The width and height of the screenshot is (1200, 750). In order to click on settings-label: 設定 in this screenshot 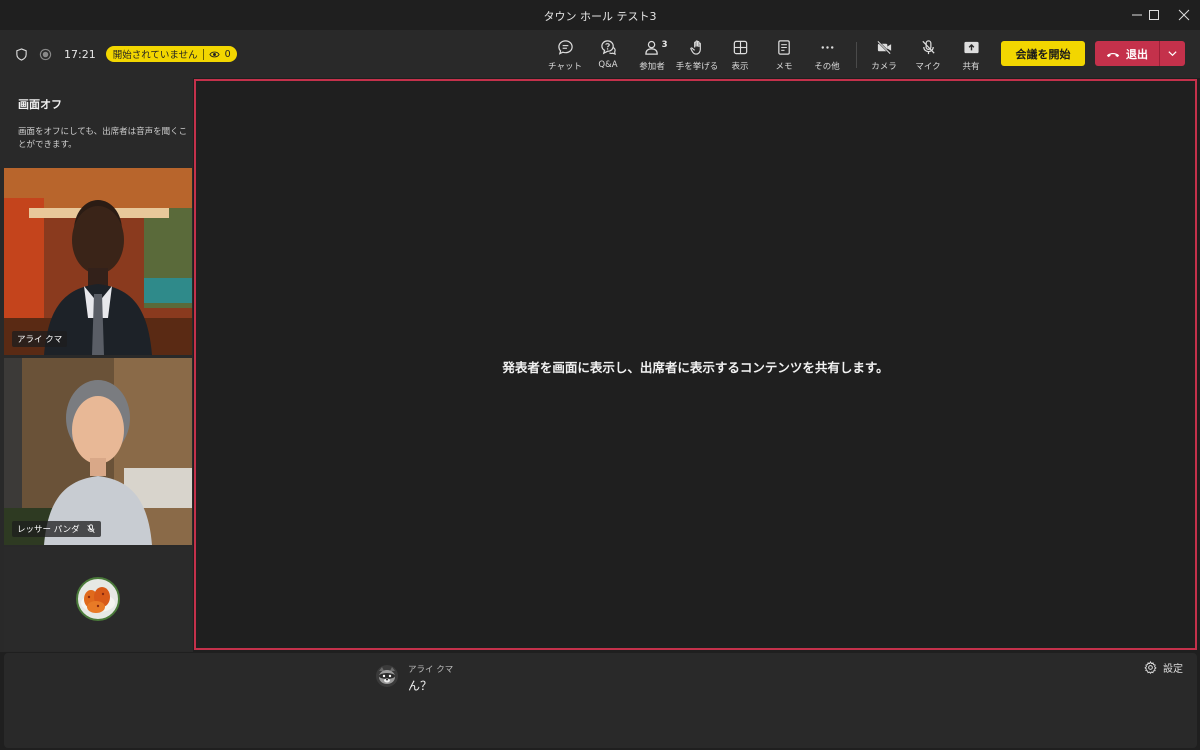, I will do `click(1173, 669)`.